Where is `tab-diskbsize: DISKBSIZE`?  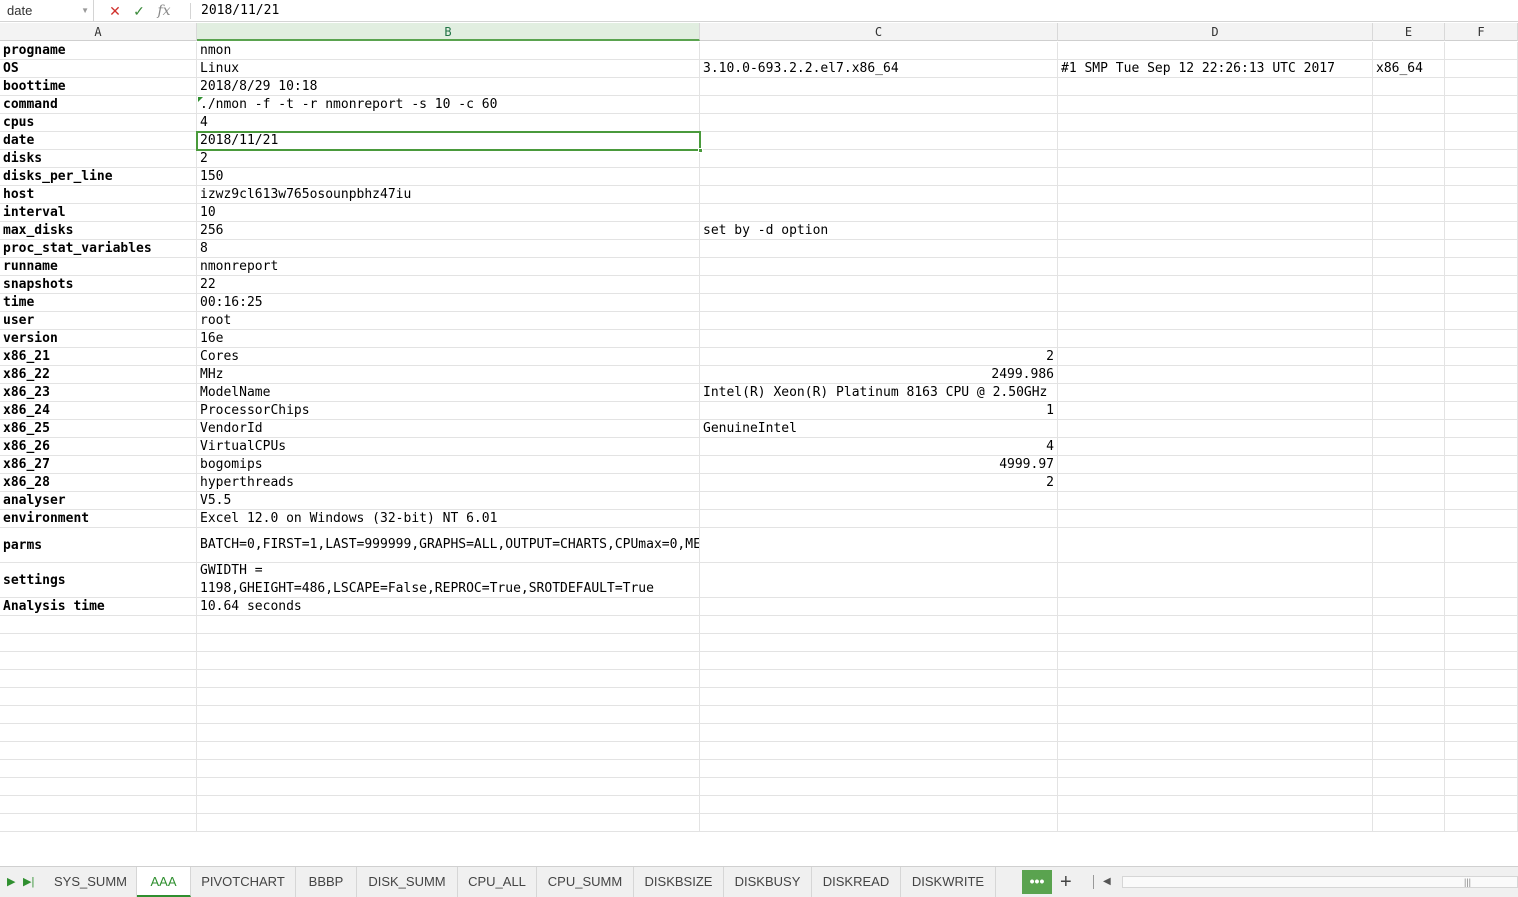 tab-diskbsize: DISKBSIZE is located at coordinates (679, 882).